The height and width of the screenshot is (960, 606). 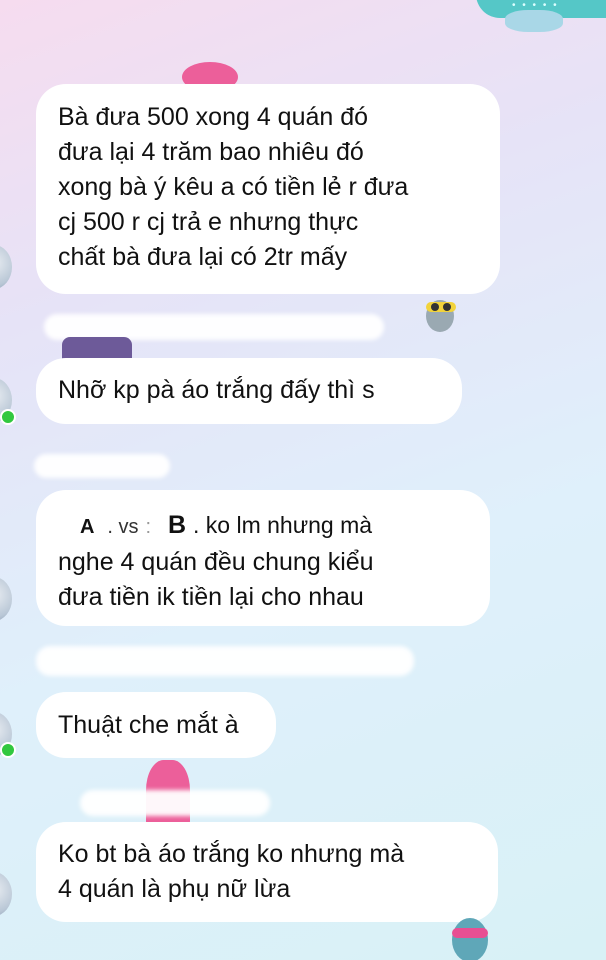 I want to click on message-text-line: cj 500 r cj trả e nhưng thực, so click(x=208, y=222).